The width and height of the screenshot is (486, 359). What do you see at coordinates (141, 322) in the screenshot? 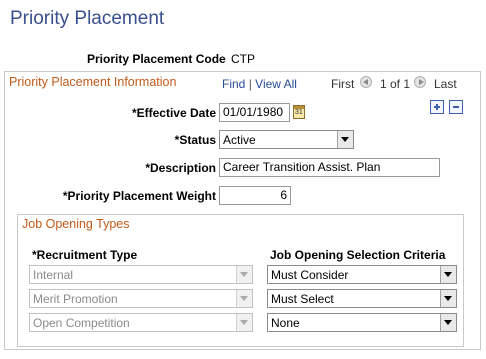
I see `recruitment-type-select: Open Competition` at bounding box center [141, 322].